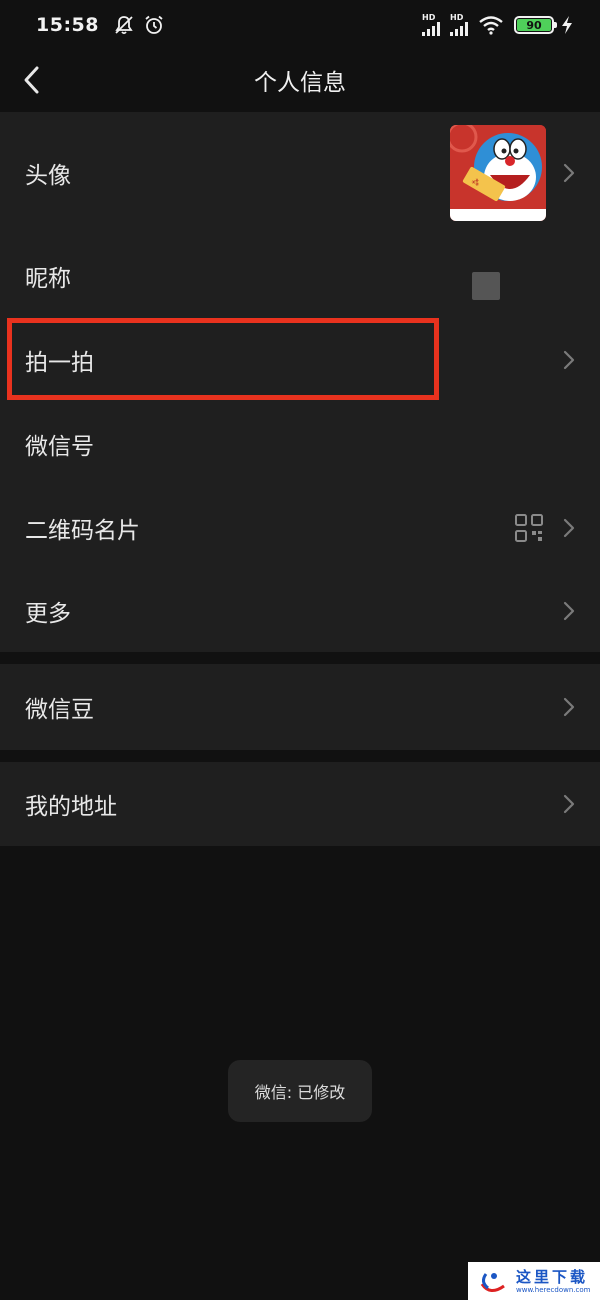  Describe the element at coordinates (71, 807) in the screenshot. I see `row-label: 我的地址` at that location.